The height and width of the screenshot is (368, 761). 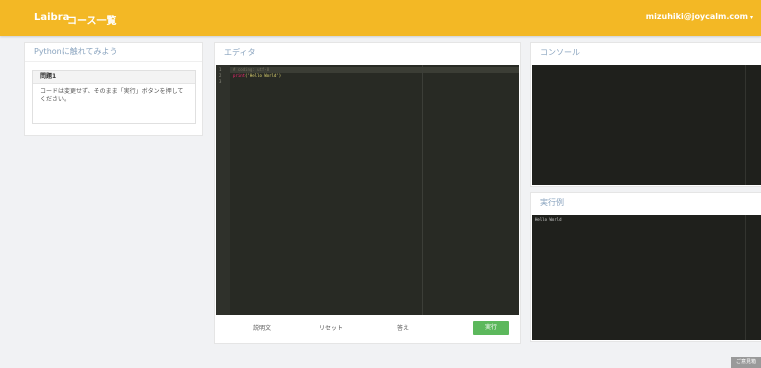 I want to click on console-panel: コンソール, so click(x=645, y=114).